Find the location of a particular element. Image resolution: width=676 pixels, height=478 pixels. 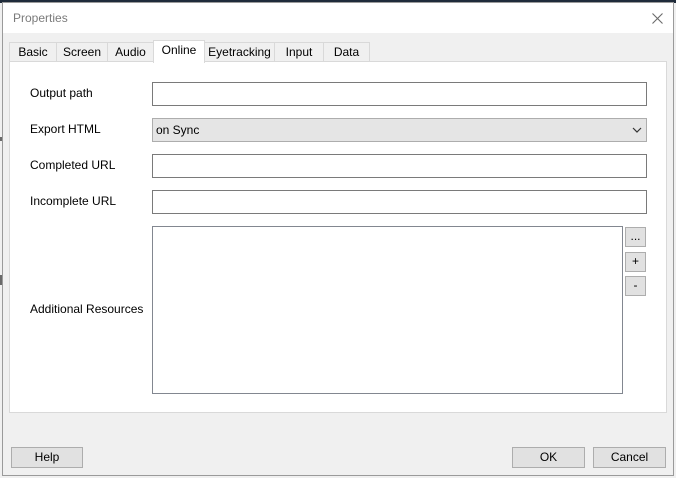

close-button is located at coordinates (657, 18).